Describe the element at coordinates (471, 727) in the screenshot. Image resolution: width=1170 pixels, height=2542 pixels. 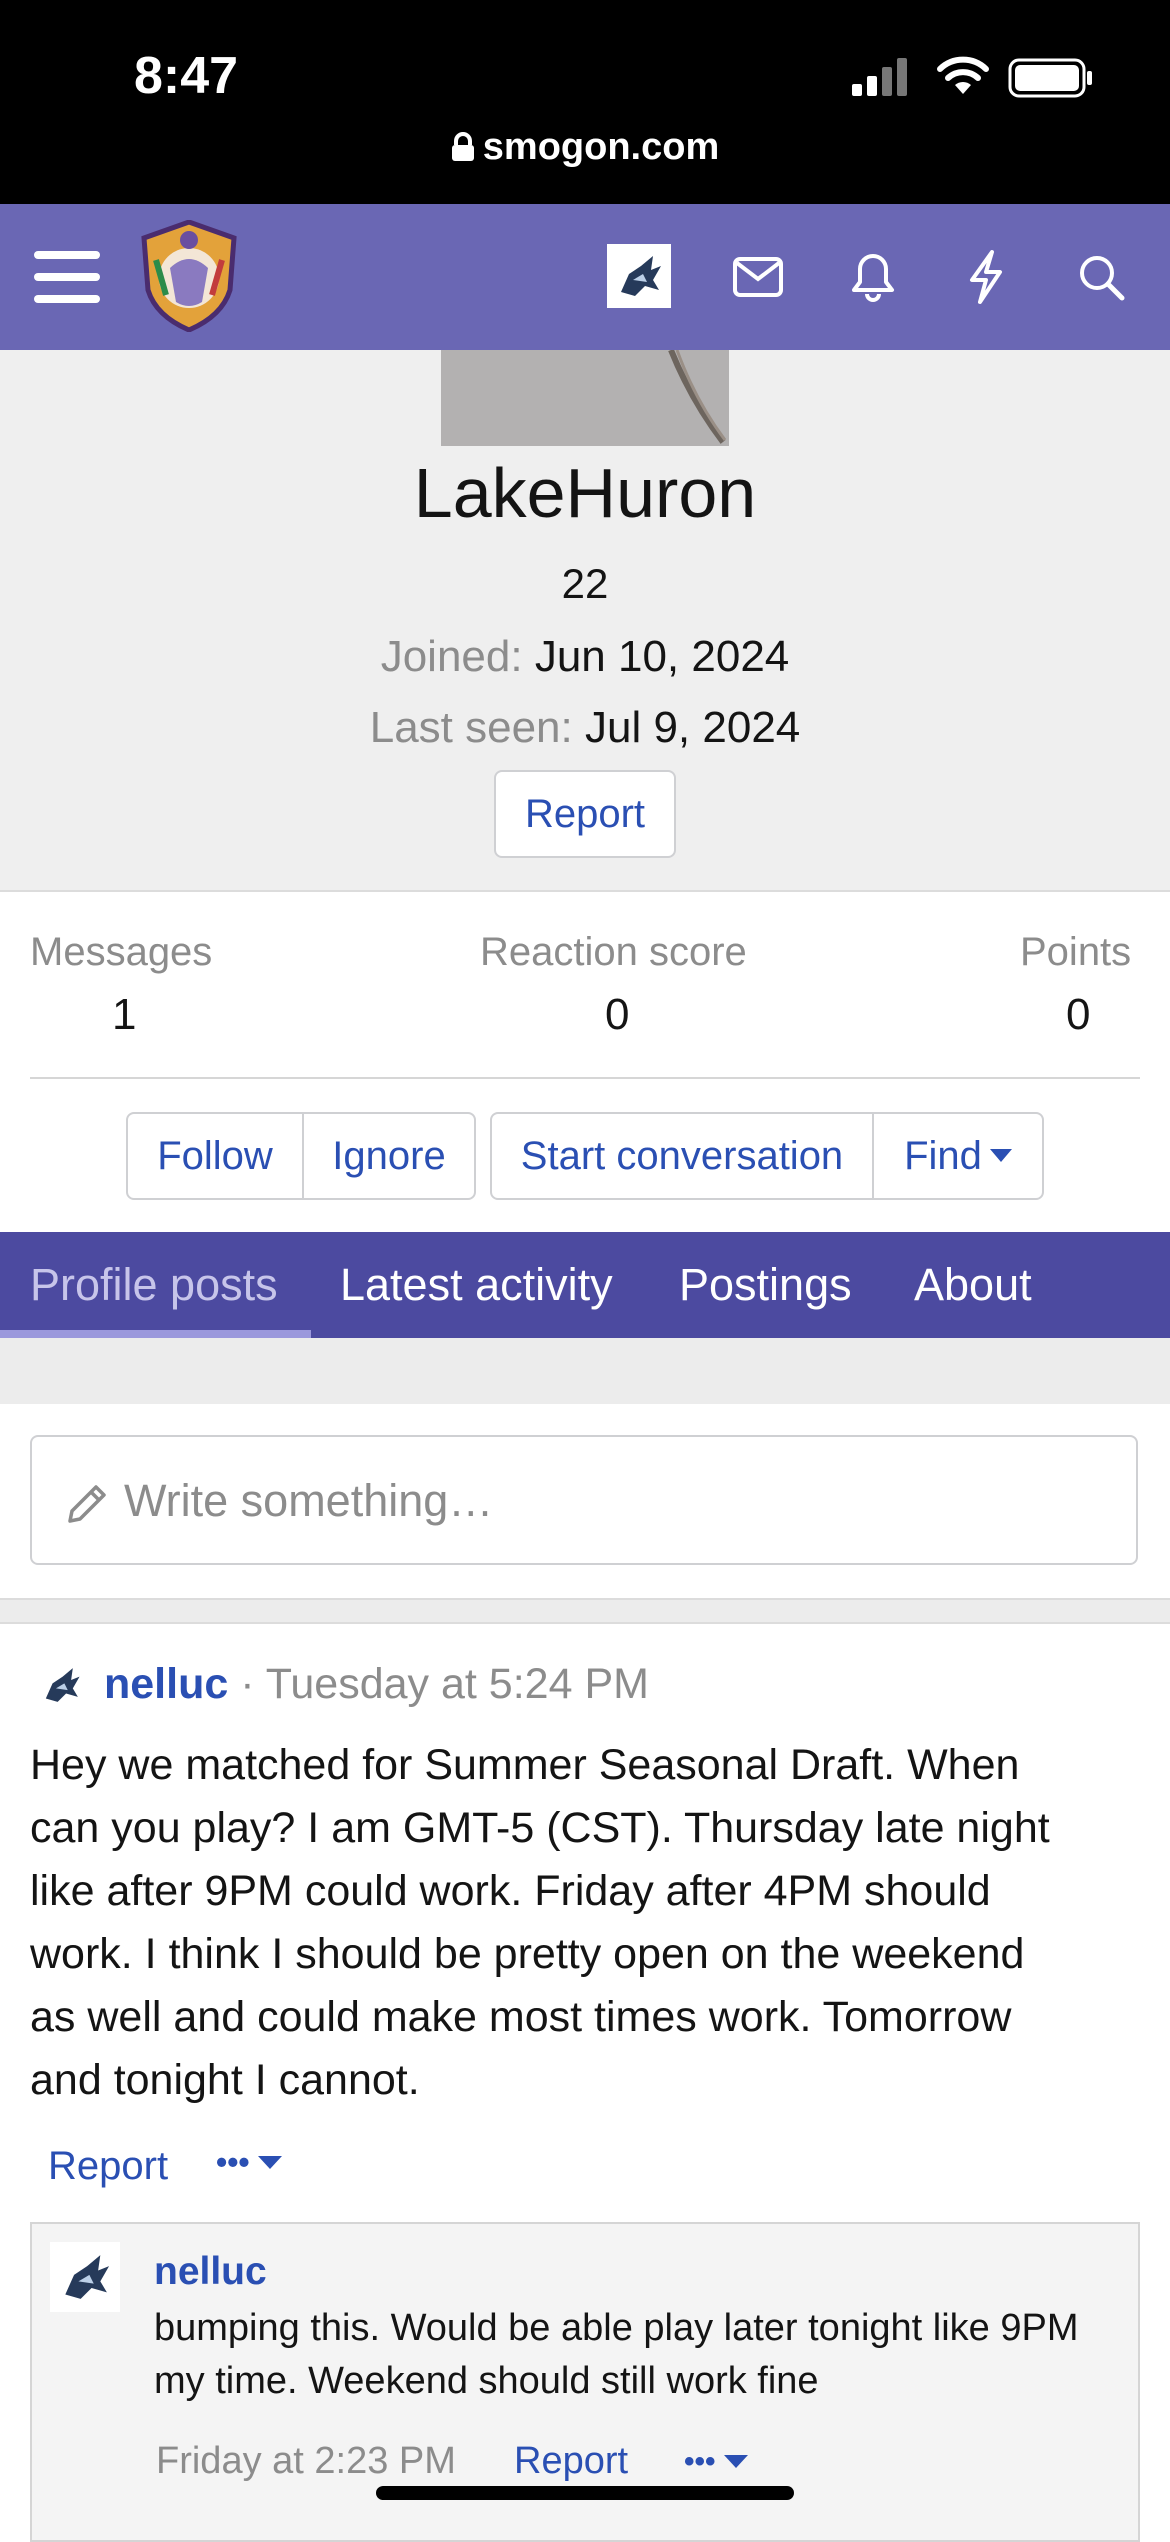
I see `last-seen-label: Last seen:` at that location.